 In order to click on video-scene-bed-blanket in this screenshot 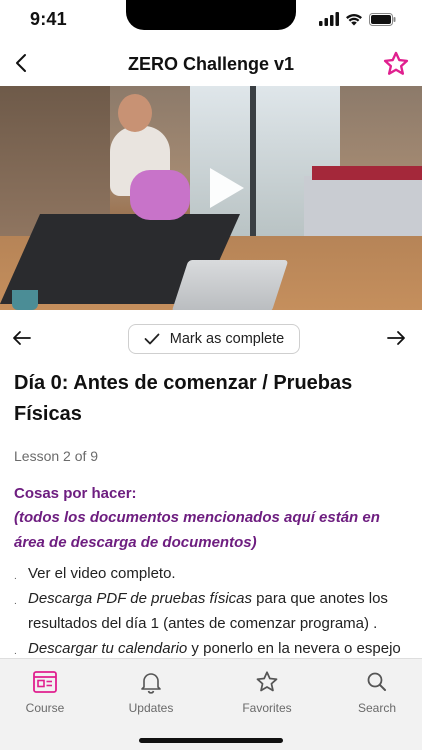, I will do `click(367, 173)`.